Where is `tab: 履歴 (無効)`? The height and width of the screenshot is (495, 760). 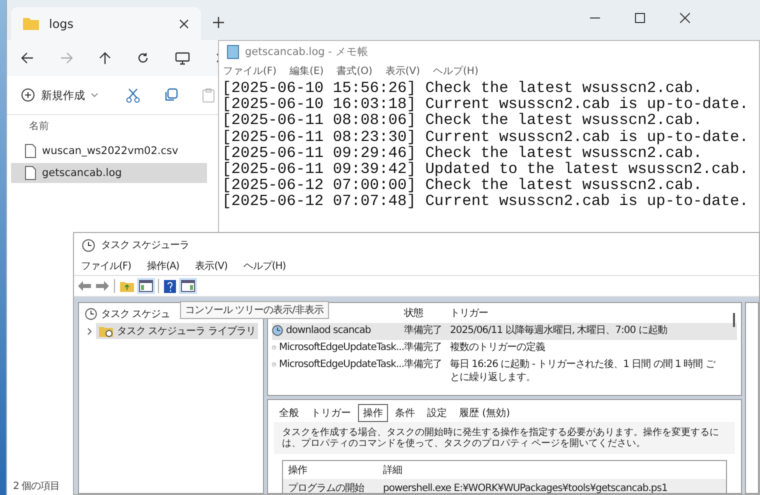
tab: 履歴 (無効) is located at coordinates (484, 413).